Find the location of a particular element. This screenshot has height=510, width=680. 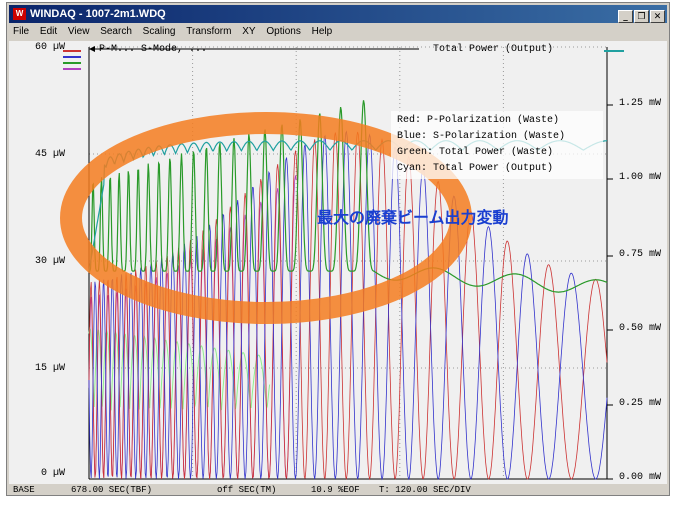

right-axis-tick-0-75: 0.75 mW is located at coordinates (640, 254).